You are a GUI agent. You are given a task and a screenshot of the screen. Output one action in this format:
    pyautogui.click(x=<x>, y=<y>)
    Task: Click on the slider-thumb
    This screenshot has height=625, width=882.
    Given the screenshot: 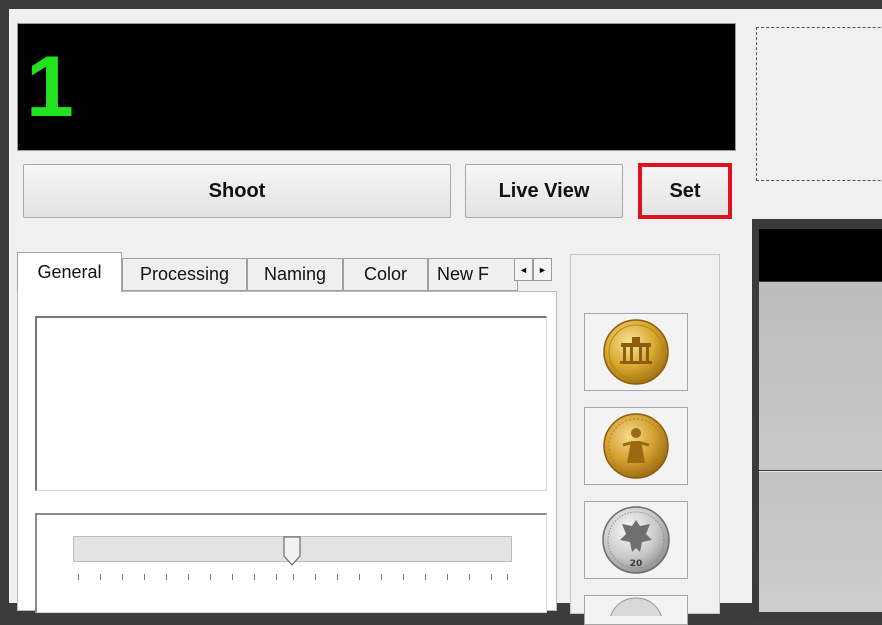 What is the action you would take?
    pyautogui.click(x=292, y=551)
    